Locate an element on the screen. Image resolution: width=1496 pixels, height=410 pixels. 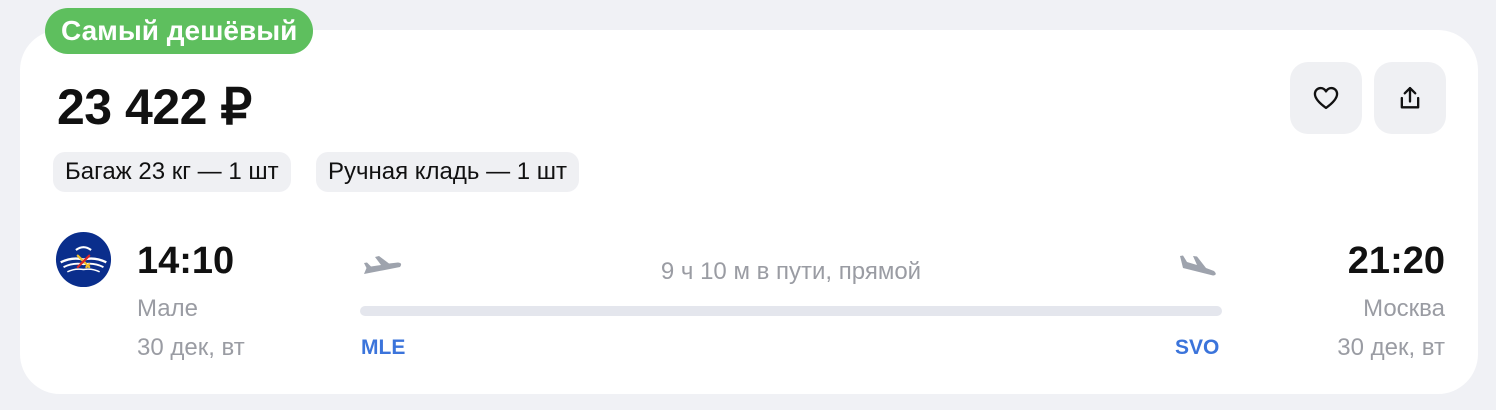
arrival-date: 30 дек, вт is located at coordinates (1391, 347).